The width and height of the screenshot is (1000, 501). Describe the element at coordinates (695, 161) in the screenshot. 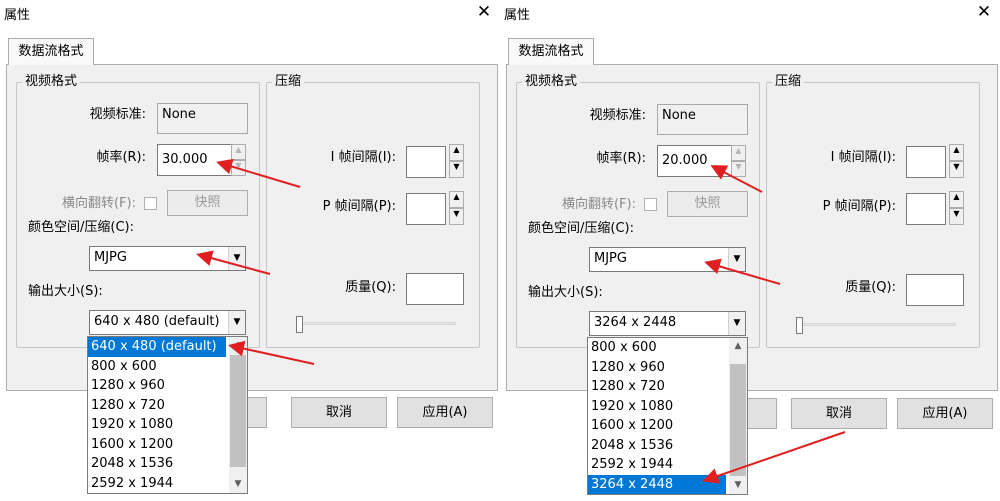

I see `frame-rate-input: 20.000` at that location.